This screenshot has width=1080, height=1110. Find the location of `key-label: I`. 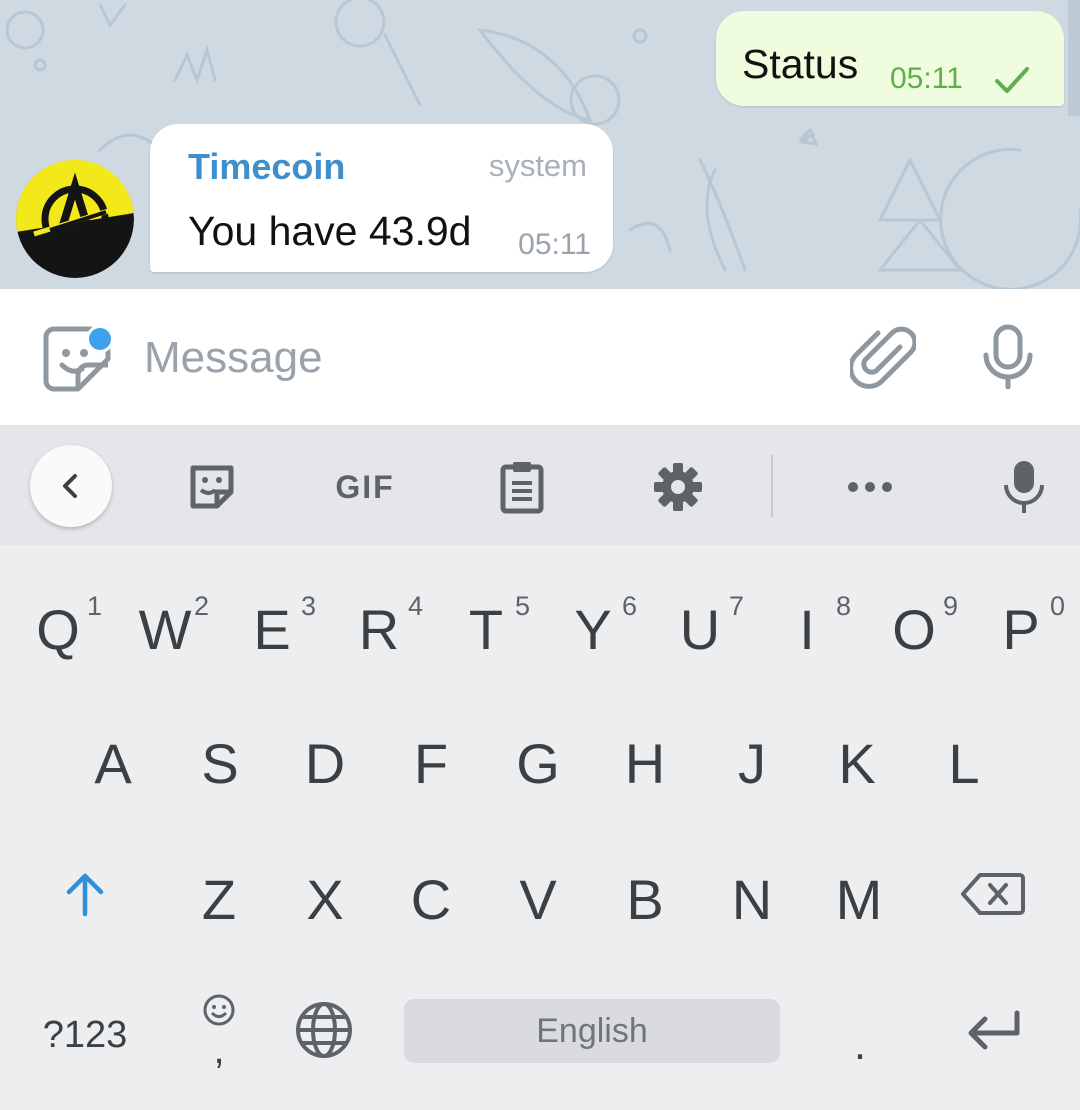

key-label: I is located at coordinates (807, 629).